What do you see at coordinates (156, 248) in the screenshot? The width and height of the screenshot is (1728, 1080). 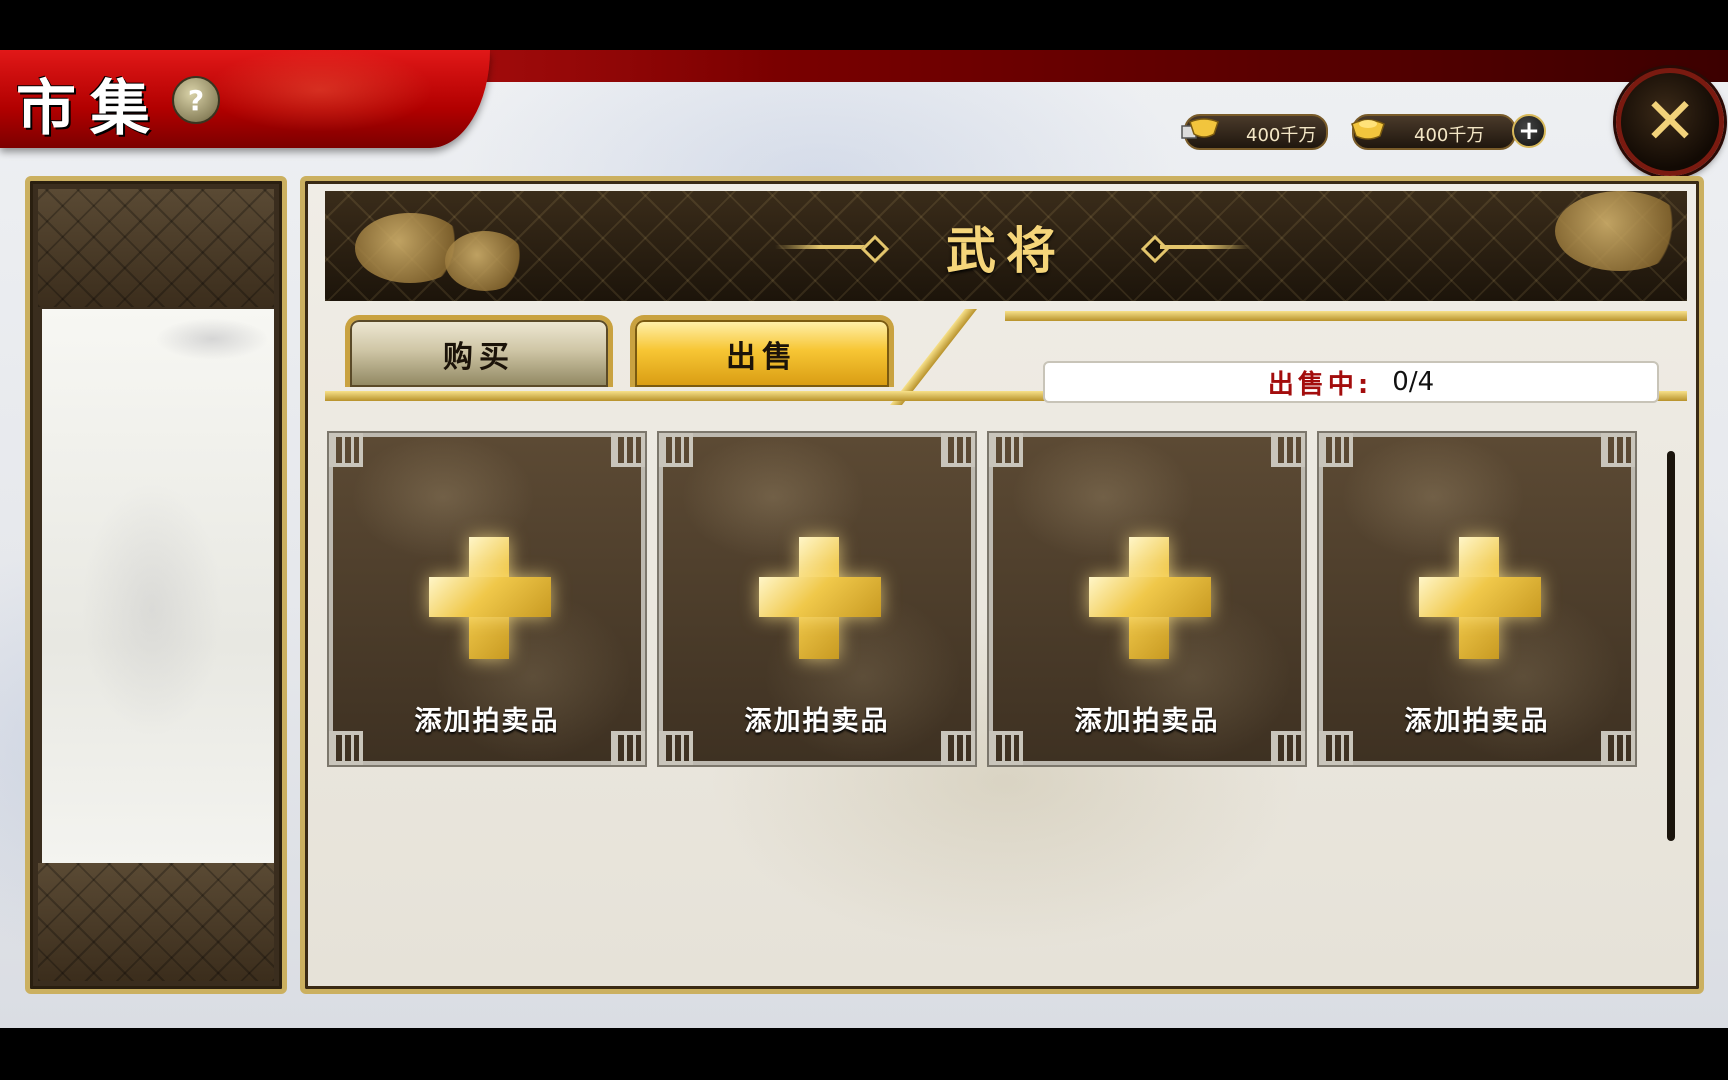 I see `left-panel-pattern-top` at bounding box center [156, 248].